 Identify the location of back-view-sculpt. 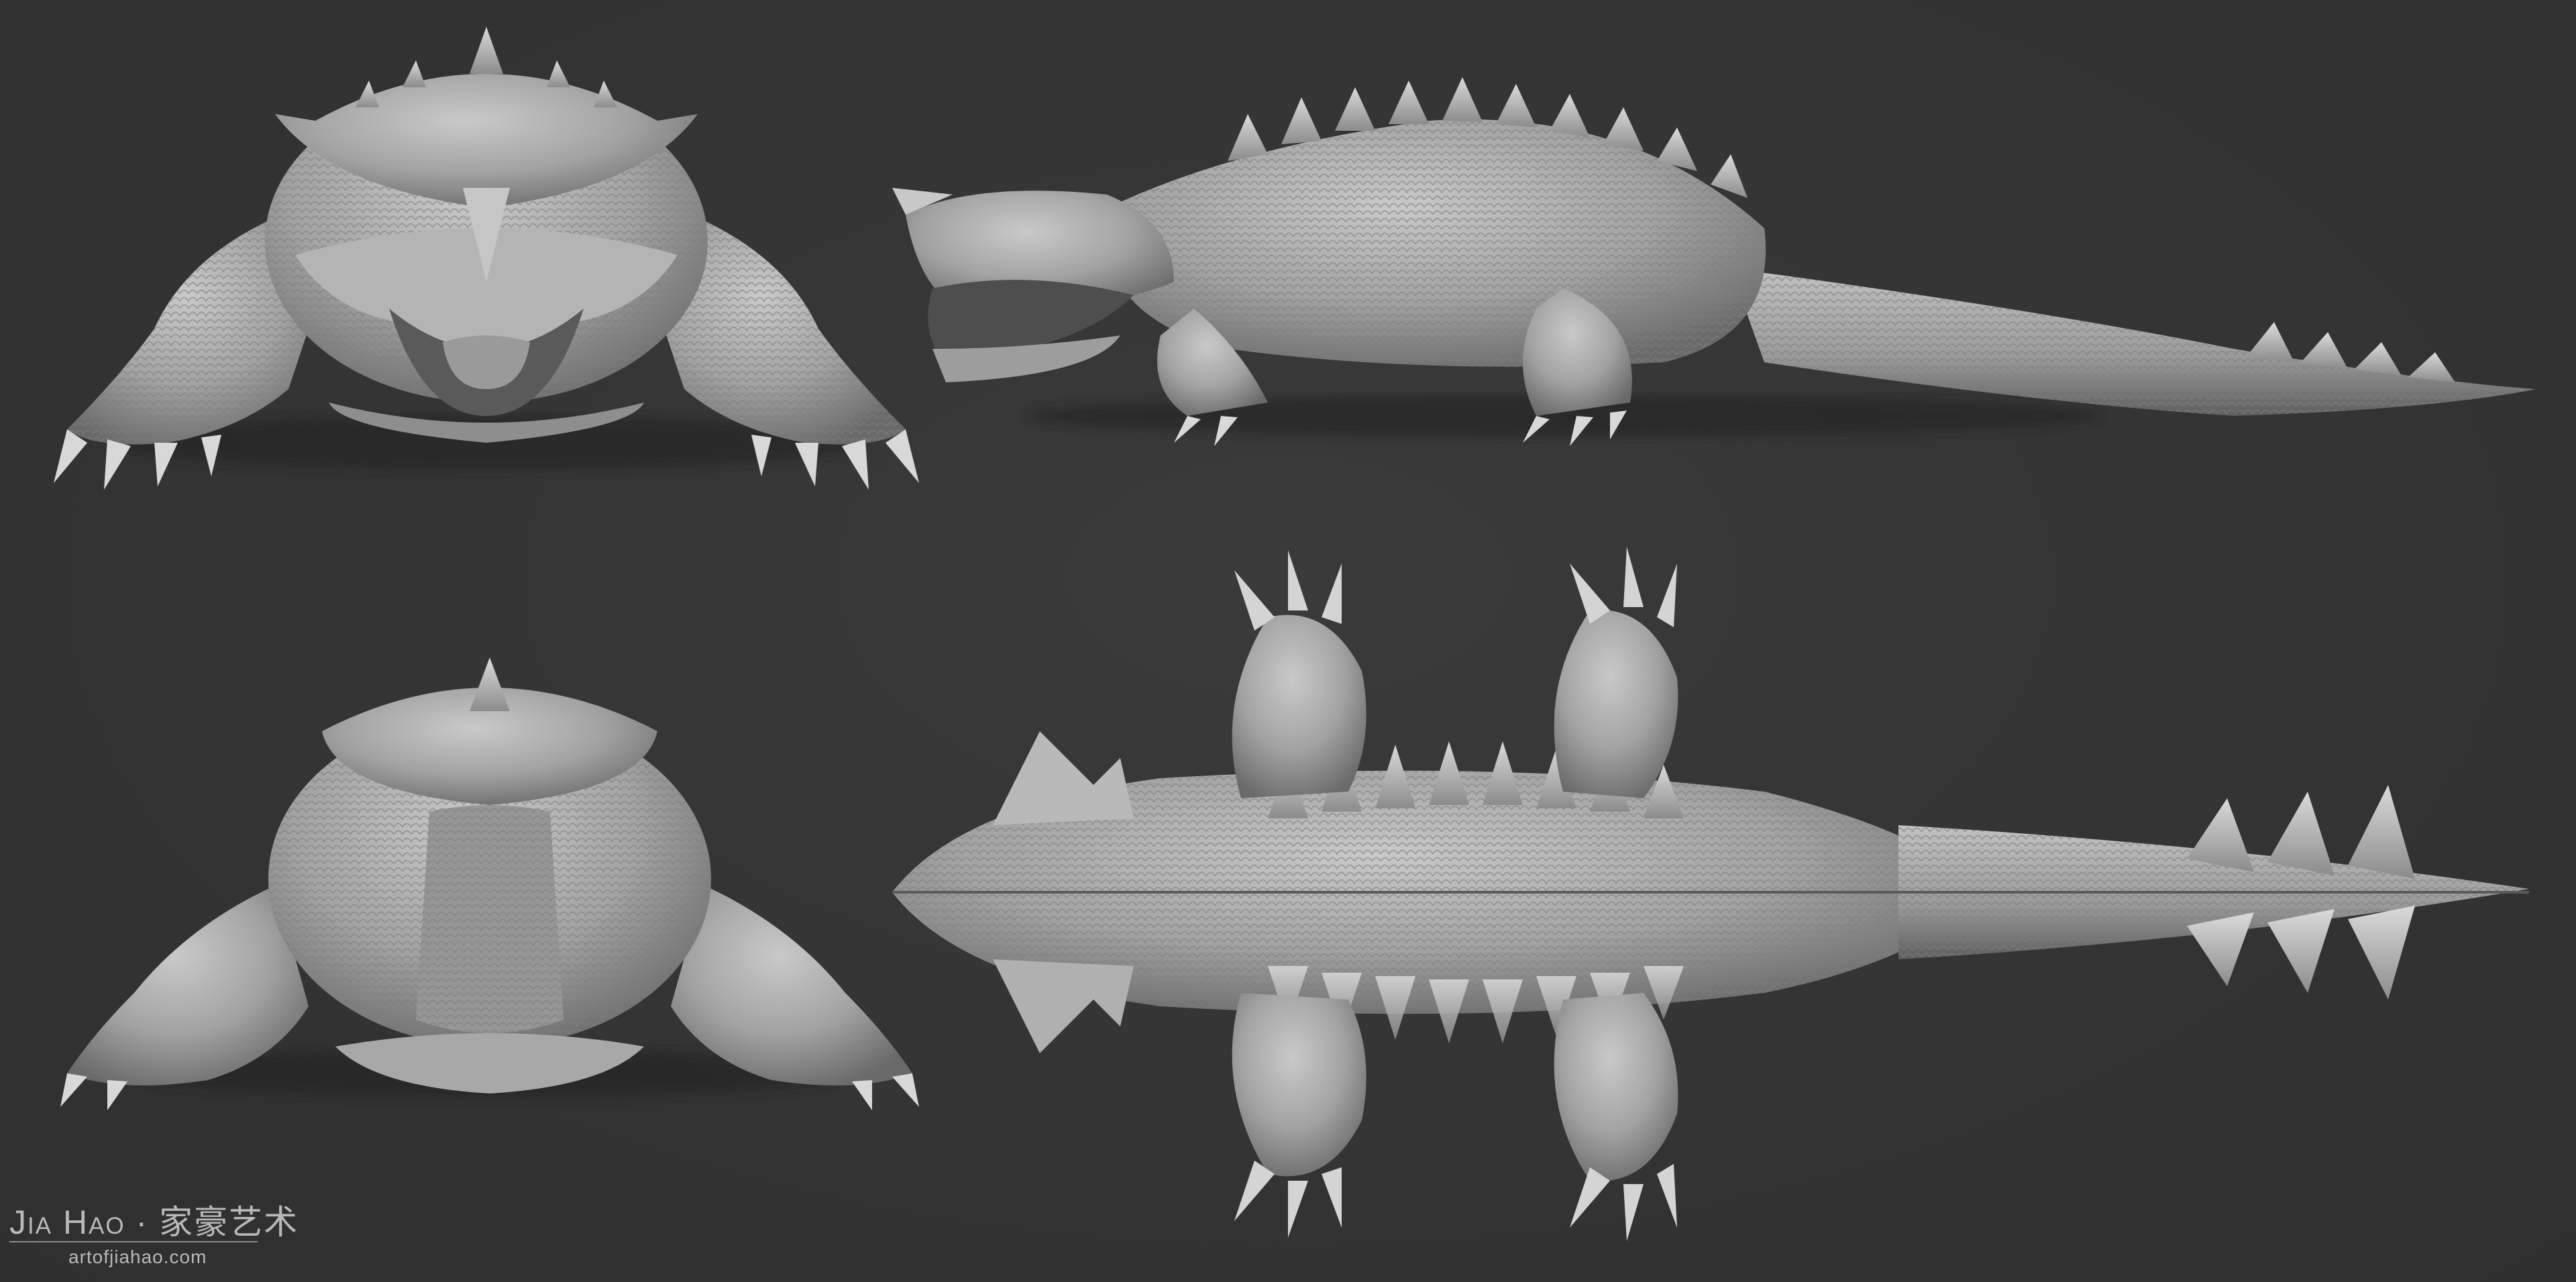
(489, 883).